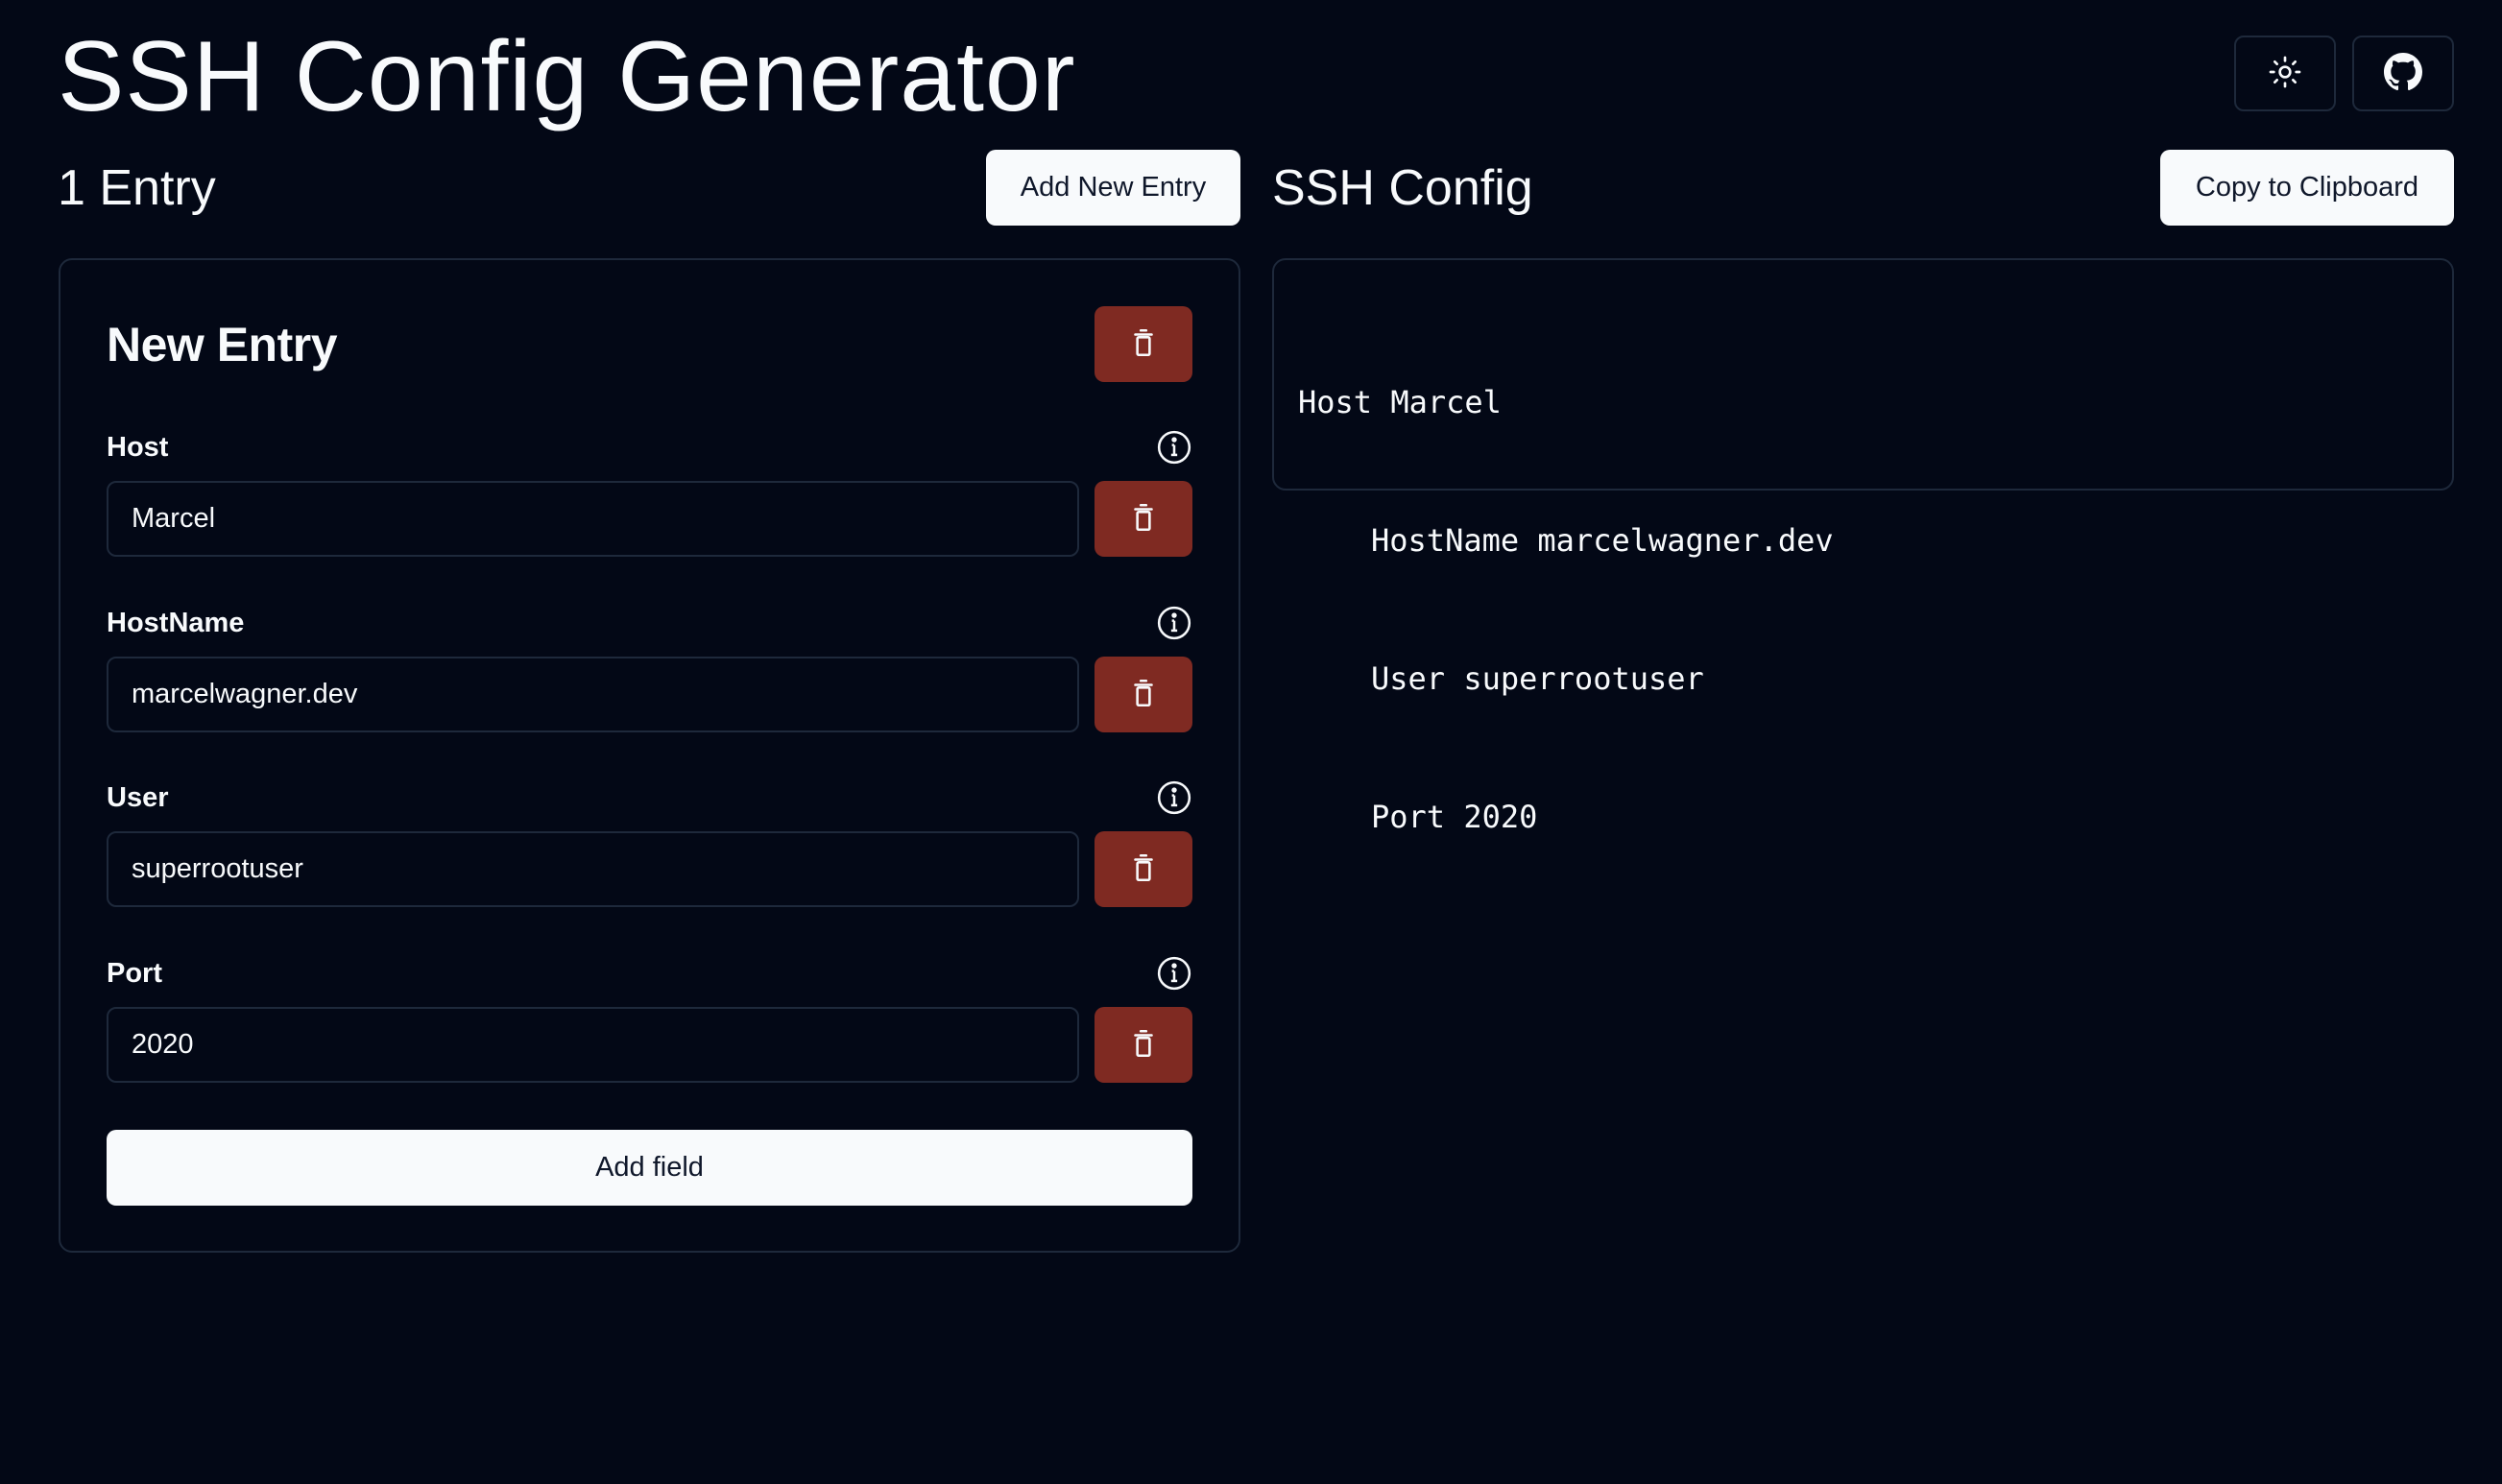 Image resolution: width=2502 pixels, height=1484 pixels. I want to click on entry-count: 1 Entry, so click(137, 188).